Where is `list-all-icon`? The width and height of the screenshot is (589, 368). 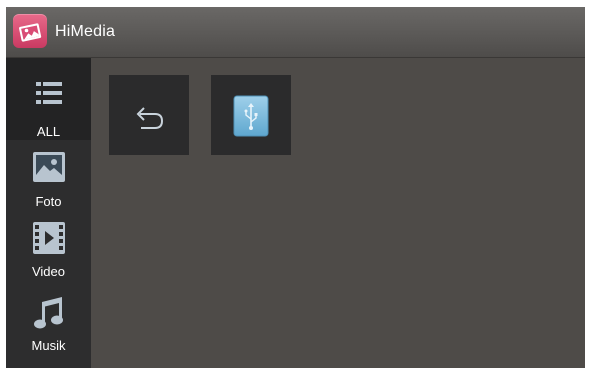
list-all-icon is located at coordinates (49, 95).